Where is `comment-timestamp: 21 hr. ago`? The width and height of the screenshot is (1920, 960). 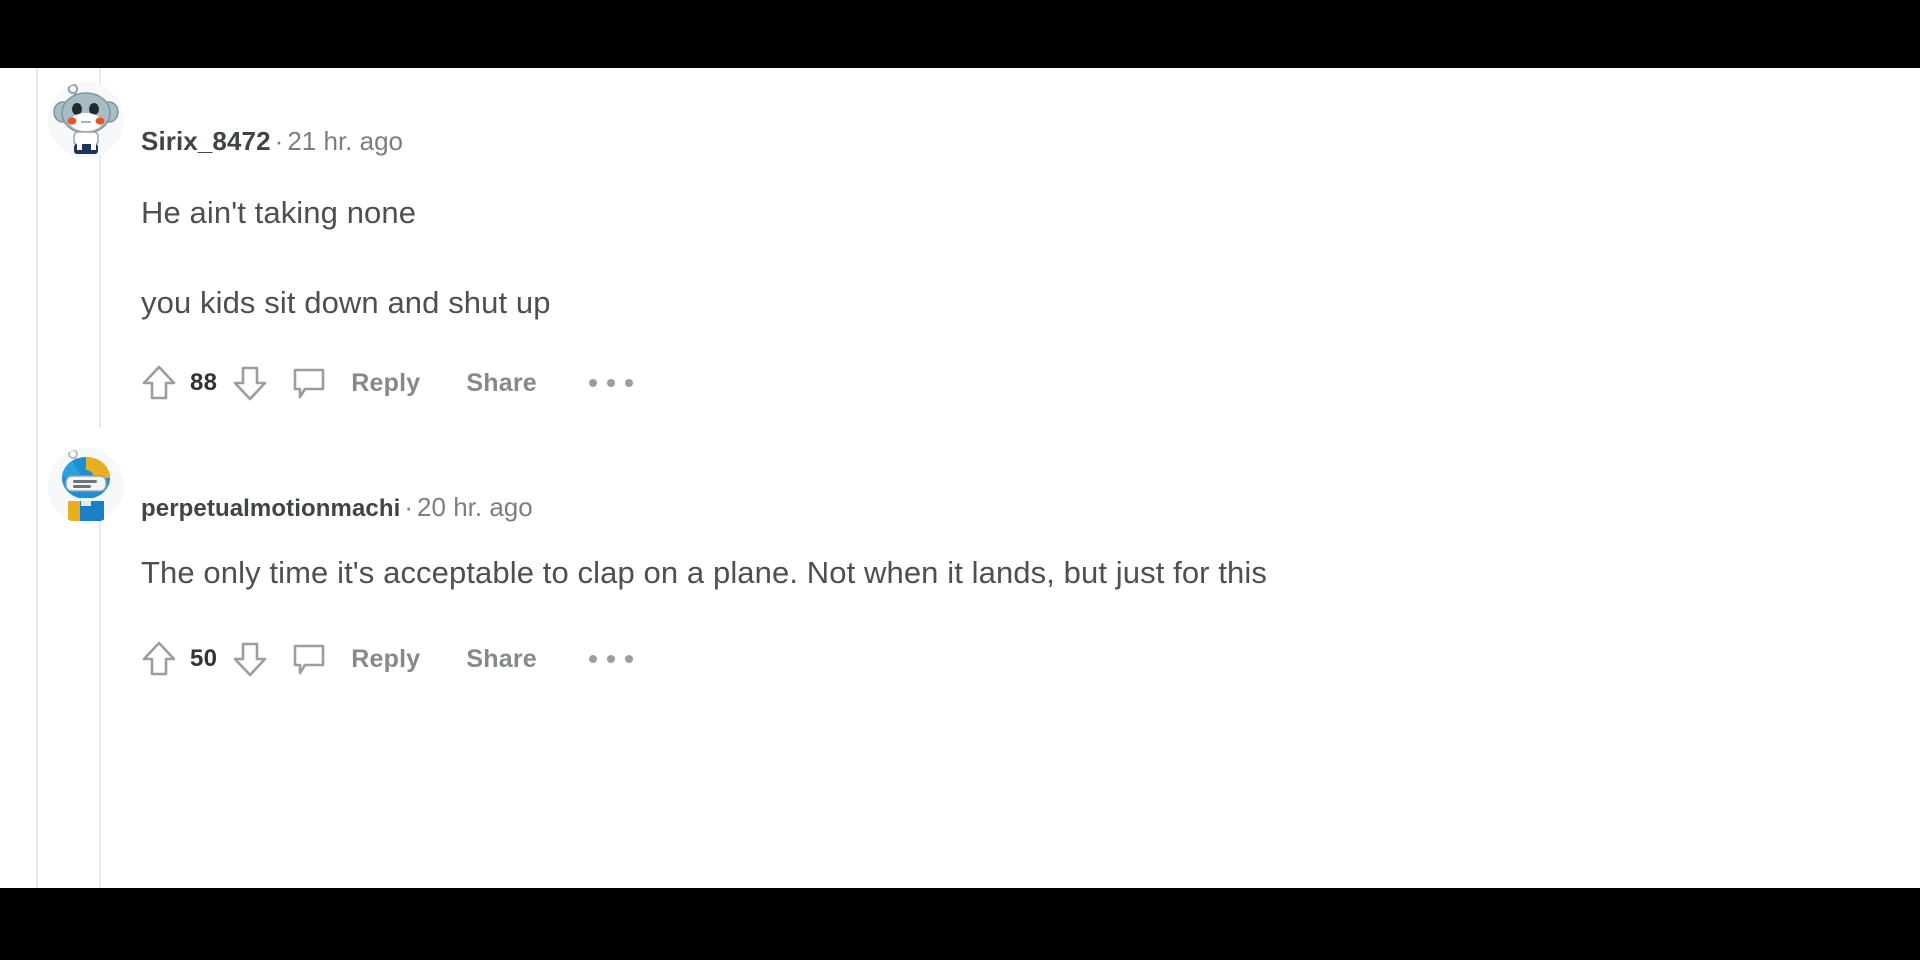
comment-timestamp: 21 hr. ago is located at coordinates (345, 141).